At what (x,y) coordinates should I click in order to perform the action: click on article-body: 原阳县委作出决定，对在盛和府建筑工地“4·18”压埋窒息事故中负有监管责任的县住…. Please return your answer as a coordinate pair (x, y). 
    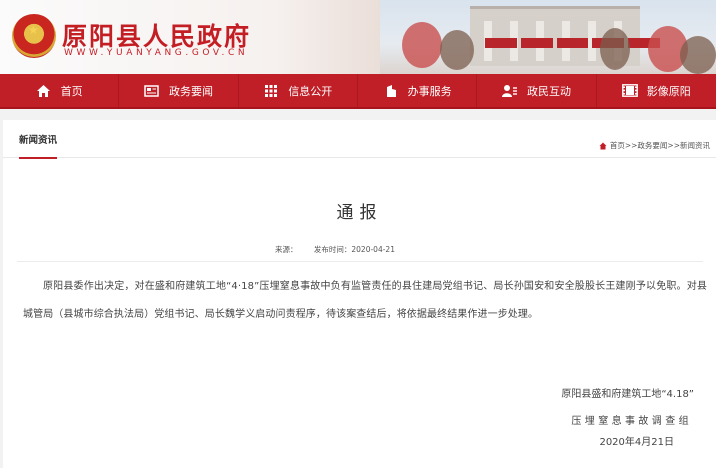
    Looking at the image, I should click on (365, 300).